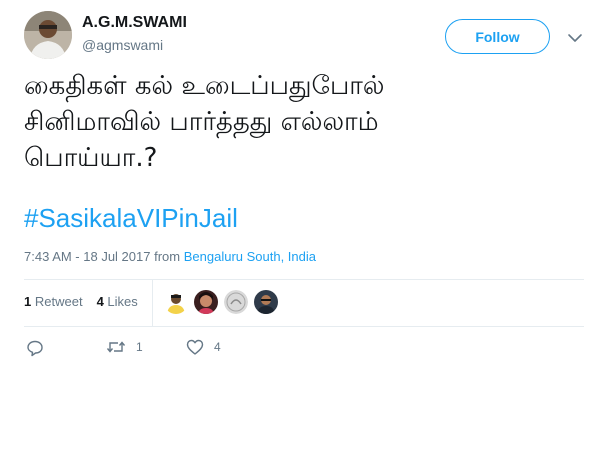  What do you see at coordinates (58, 301) in the screenshot?
I see `retweets-label: Retweet` at bounding box center [58, 301].